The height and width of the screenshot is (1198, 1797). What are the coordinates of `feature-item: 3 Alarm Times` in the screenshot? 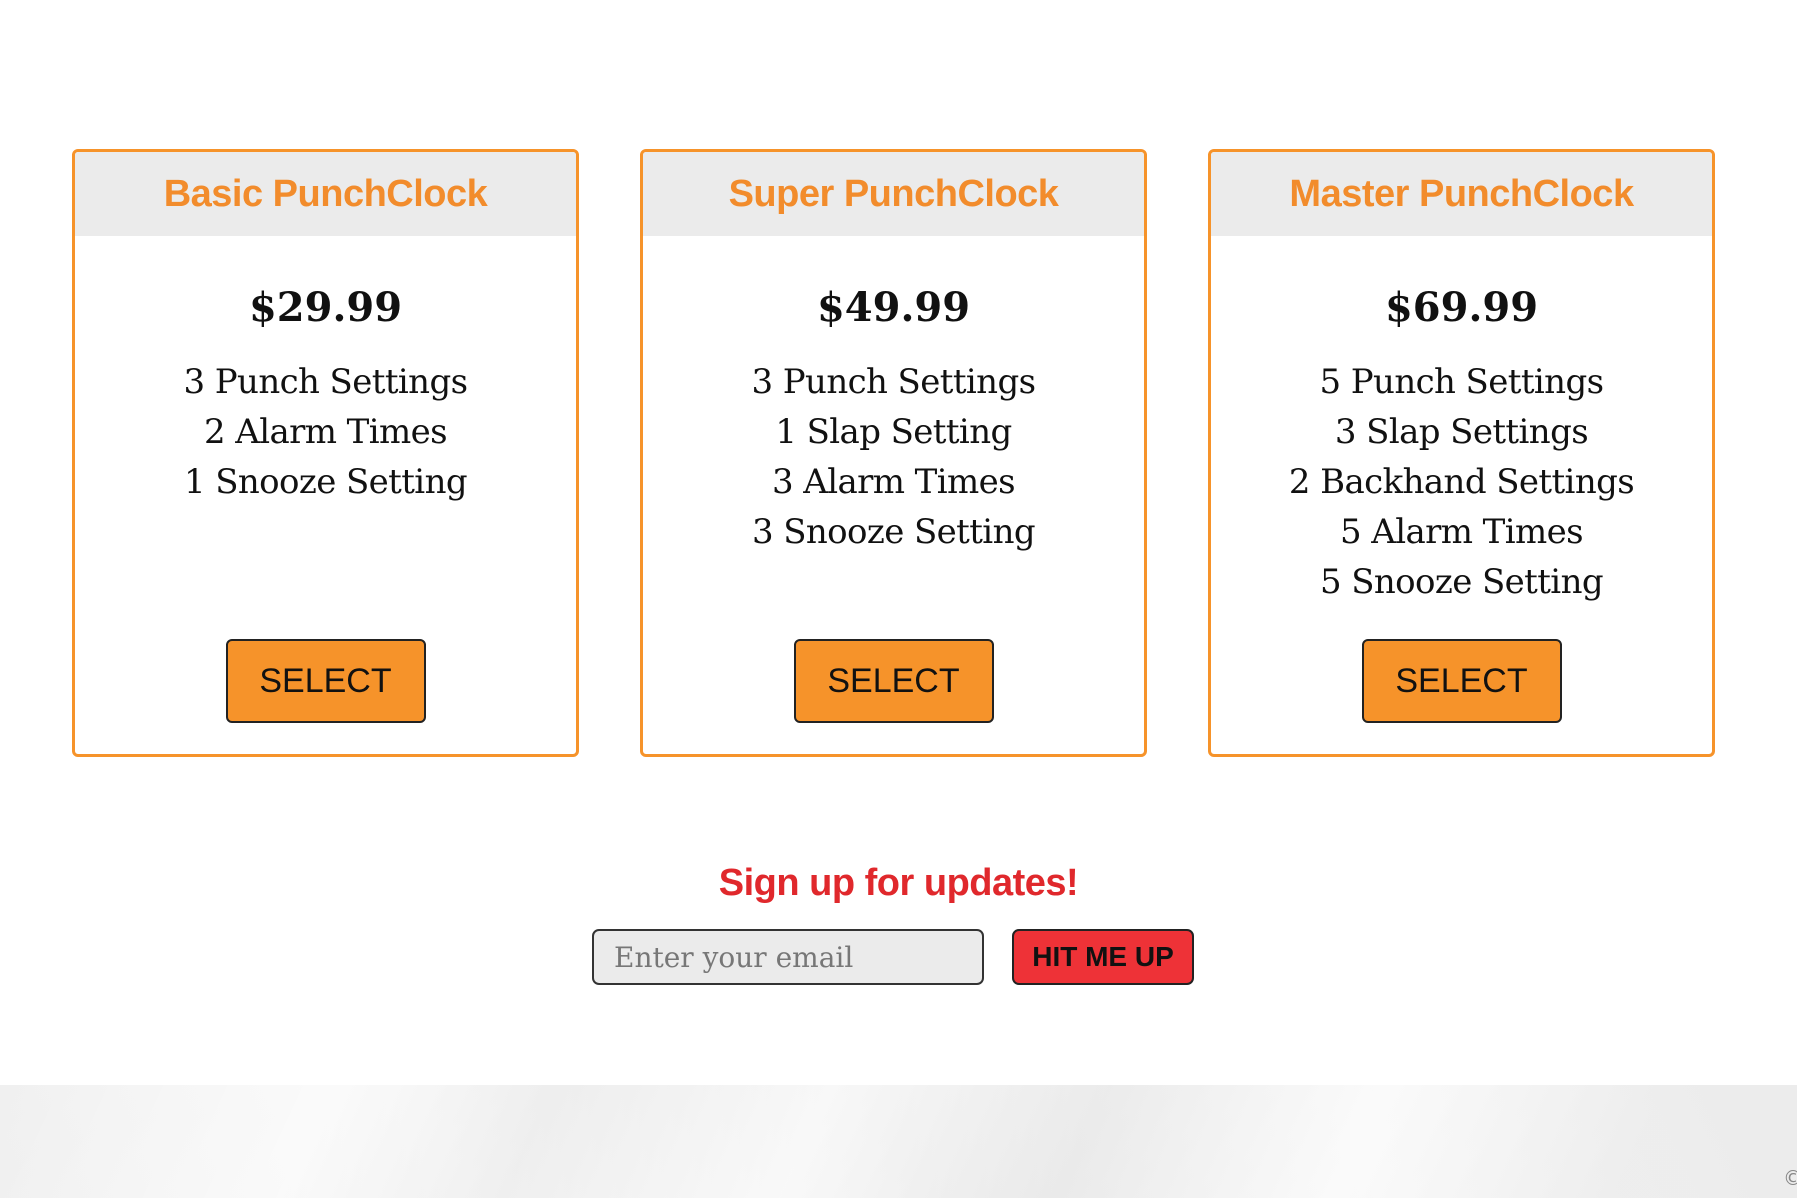 It's located at (894, 482).